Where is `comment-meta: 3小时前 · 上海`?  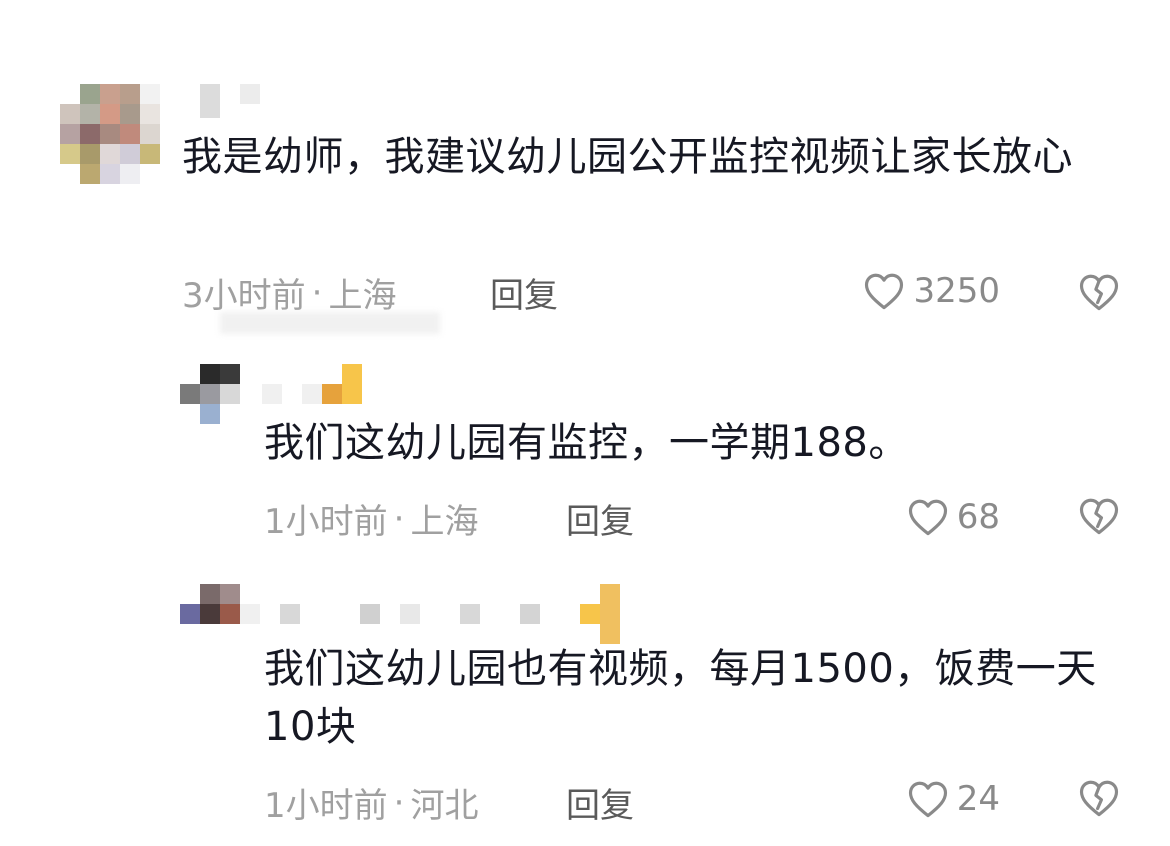 comment-meta: 3小时前 · 上海 is located at coordinates (289, 292).